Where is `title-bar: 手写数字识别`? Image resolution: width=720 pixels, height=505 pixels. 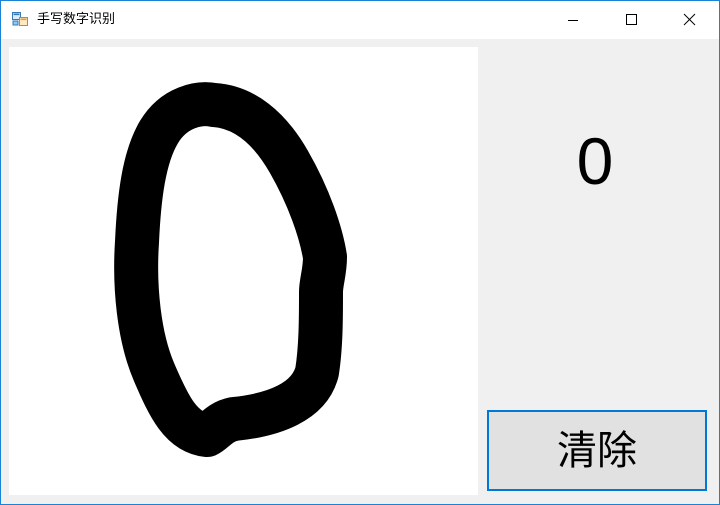 title-bar: 手写数字识别 is located at coordinates (360, 20).